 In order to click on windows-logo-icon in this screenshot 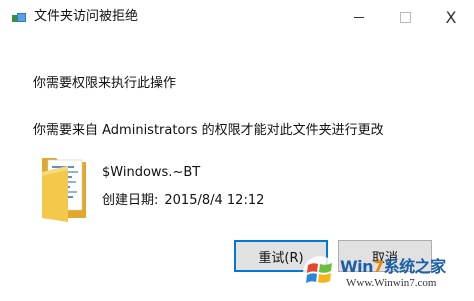, I will do `click(320, 273)`.